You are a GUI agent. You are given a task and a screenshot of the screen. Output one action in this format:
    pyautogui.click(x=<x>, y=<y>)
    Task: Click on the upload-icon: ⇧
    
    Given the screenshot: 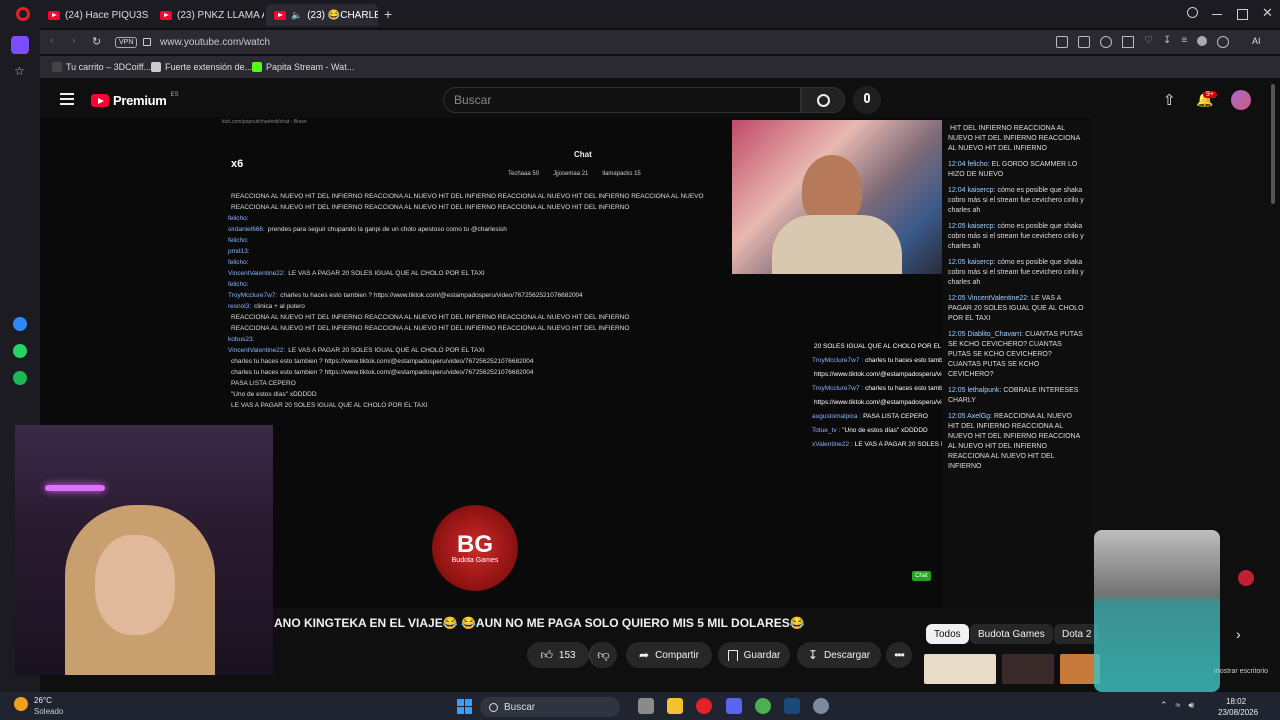 What is the action you would take?
    pyautogui.click(x=1169, y=100)
    